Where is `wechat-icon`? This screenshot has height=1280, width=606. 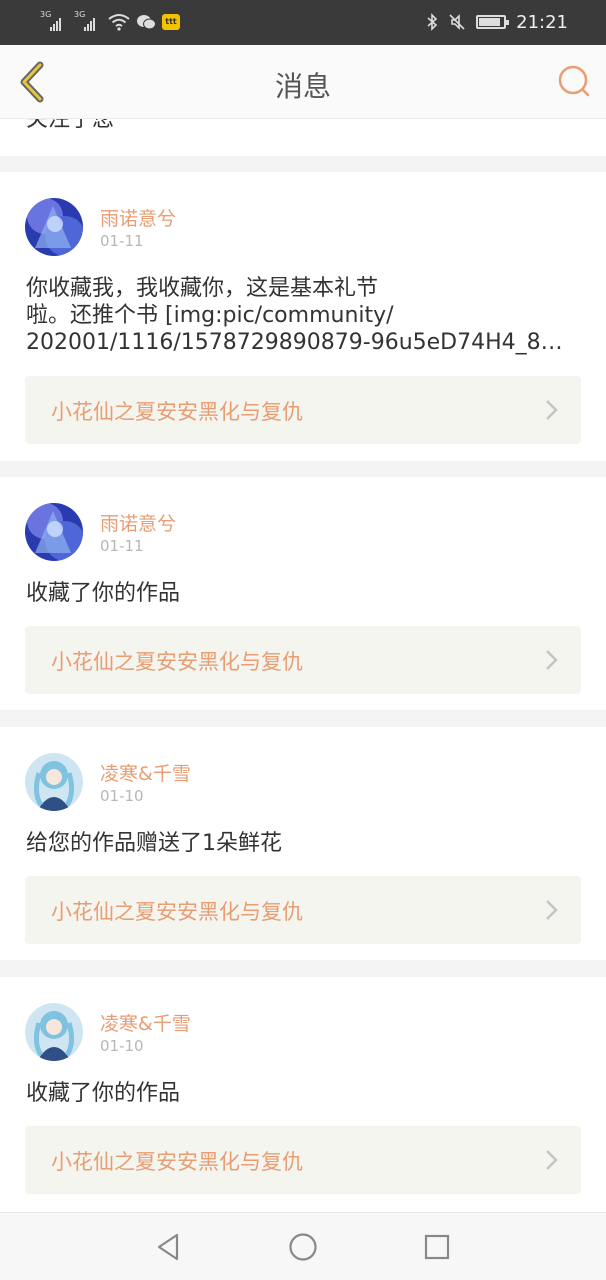 wechat-icon is located at coordinates (146, 22).